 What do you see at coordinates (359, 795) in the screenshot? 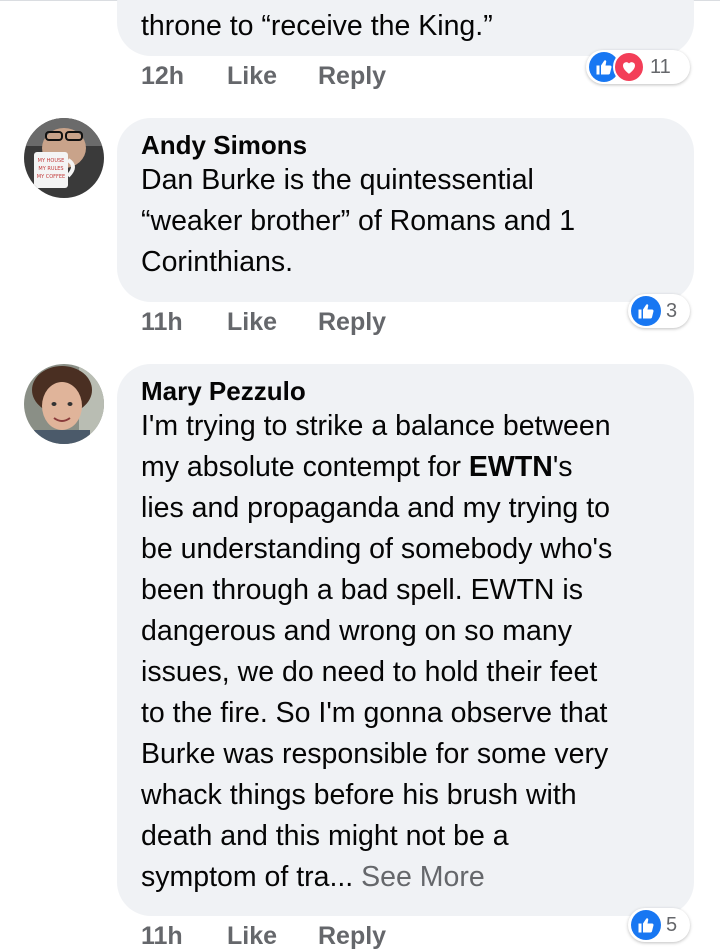
I see `comment-line: whack things before his brush with` at bounding box center [359, 795].